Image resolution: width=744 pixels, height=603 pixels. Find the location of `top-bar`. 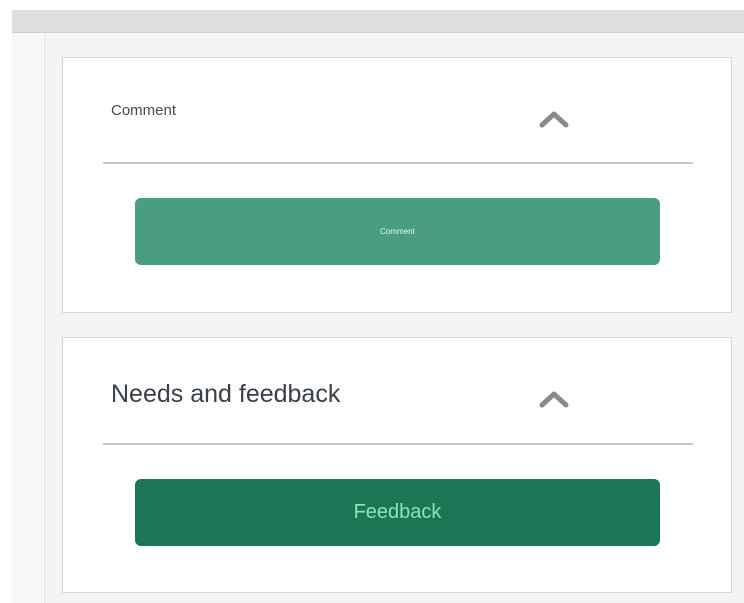

top-bar is located at coordinates (378, 21).